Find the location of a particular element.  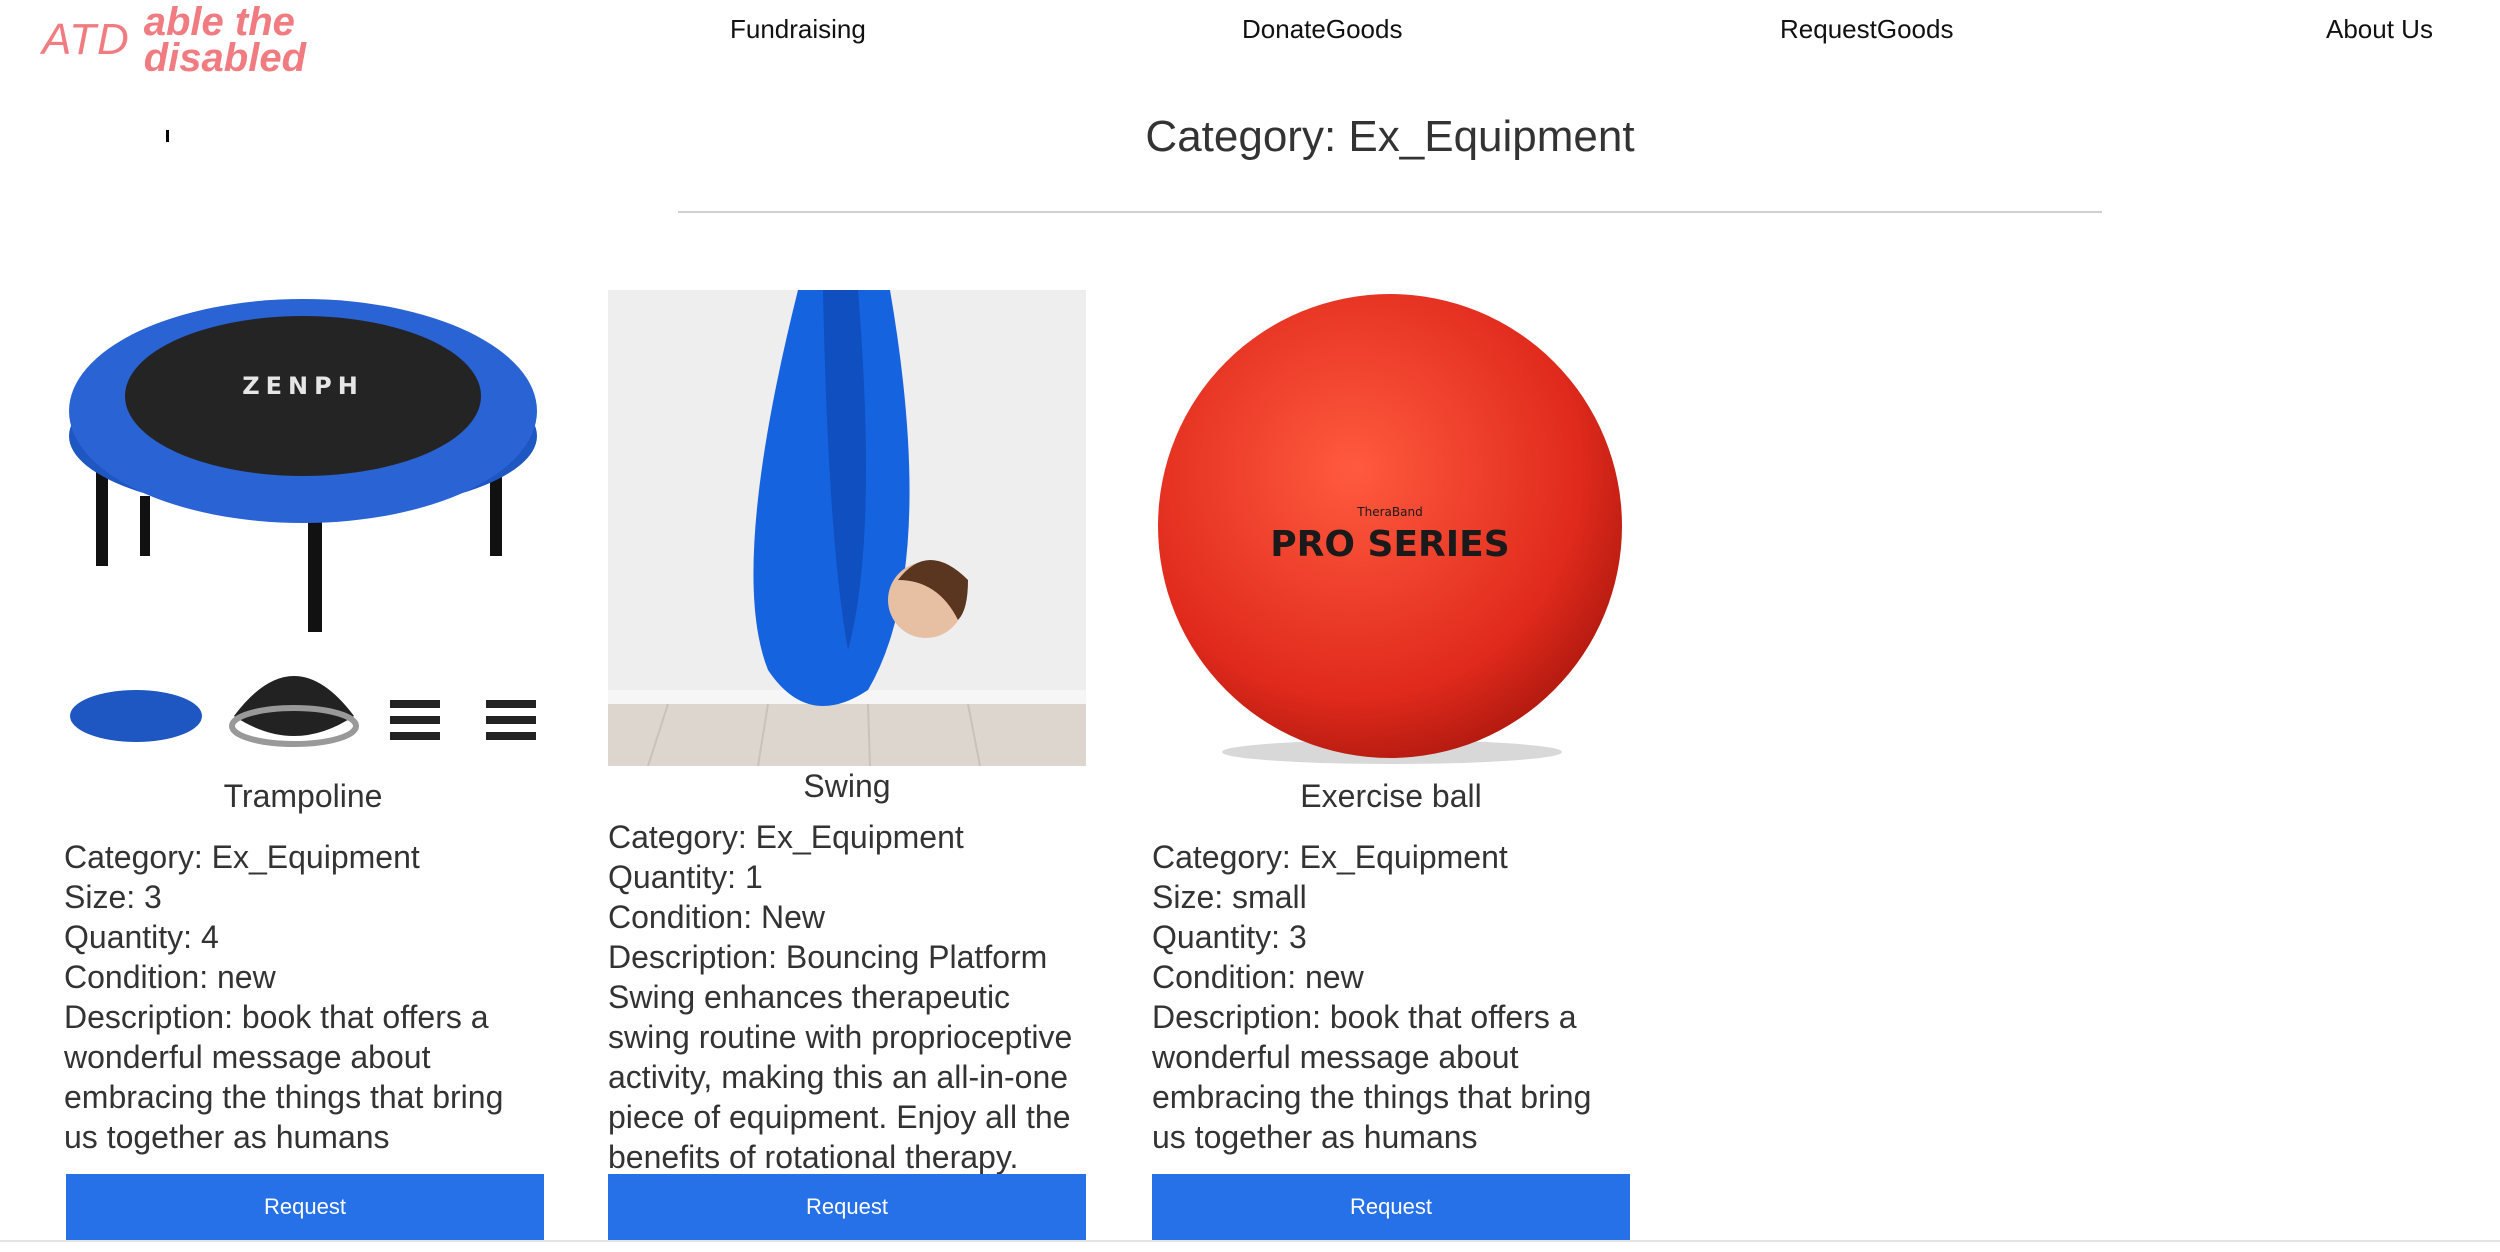

title-divider is located at coordinates (1390, 212).